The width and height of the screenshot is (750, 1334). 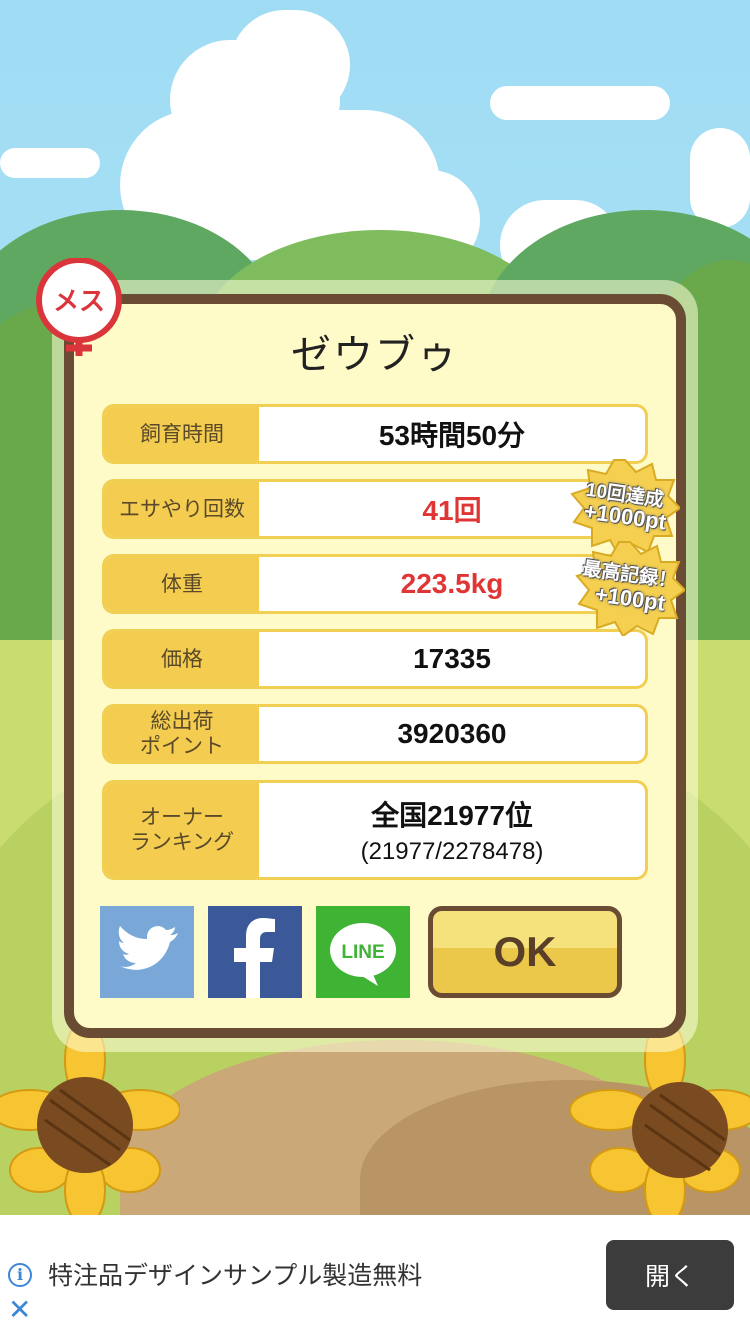 What do you see at coordinates (375, 659) in the screenshot?
I see `stat-row-price: 価格 17335` at bounding box center [375, 659].